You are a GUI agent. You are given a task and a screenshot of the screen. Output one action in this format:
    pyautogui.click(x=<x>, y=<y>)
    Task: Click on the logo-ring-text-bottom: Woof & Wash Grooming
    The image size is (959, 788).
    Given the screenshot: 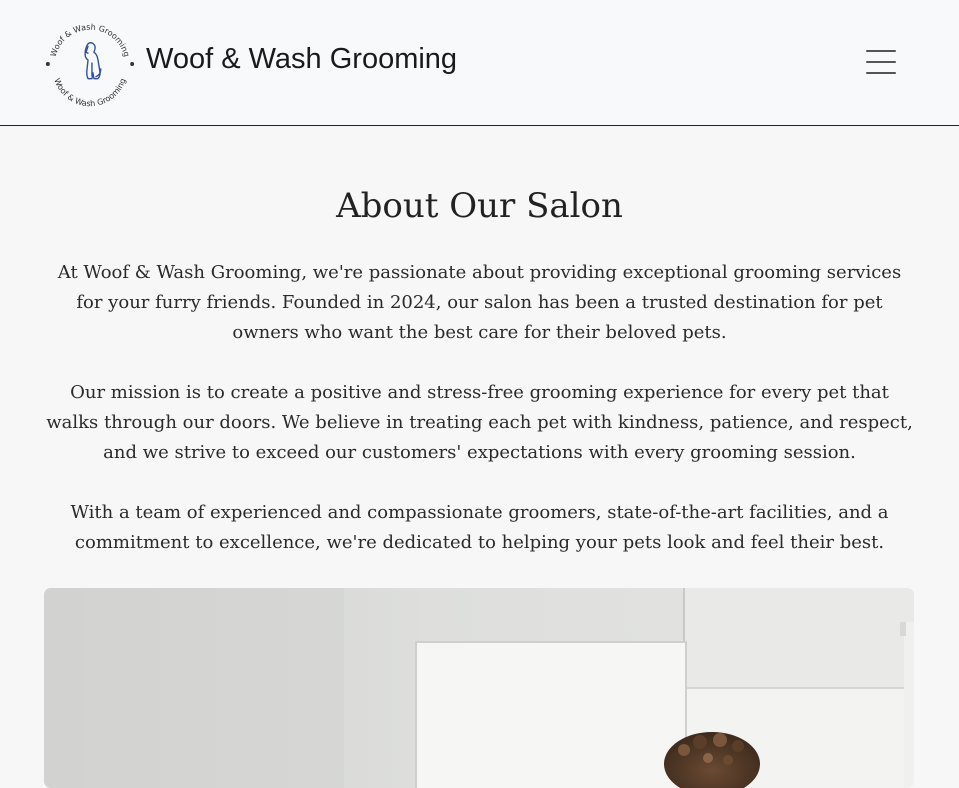 What is the action you would take?
    pyautogui.click(x=89, y=92)
    